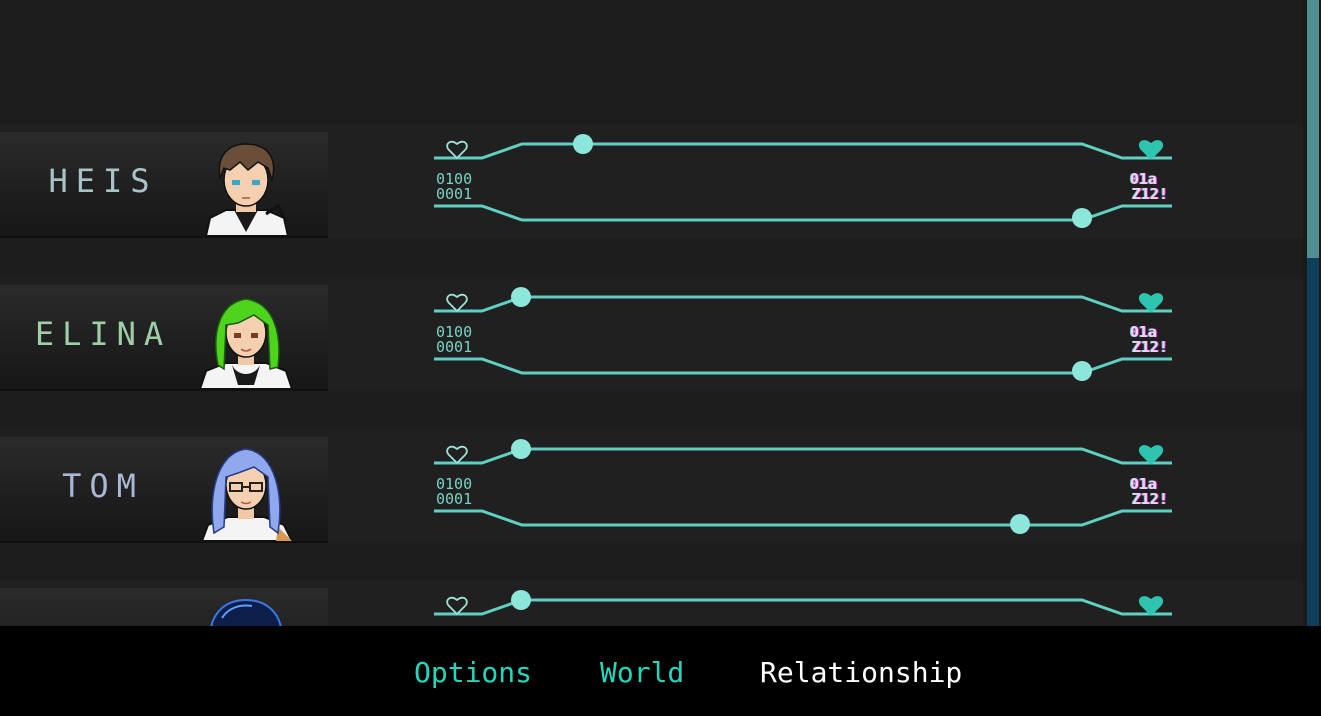 The height and width of the screenshot is (716, 1321). I want to click on character-name: HEIS, so click(103, 181).